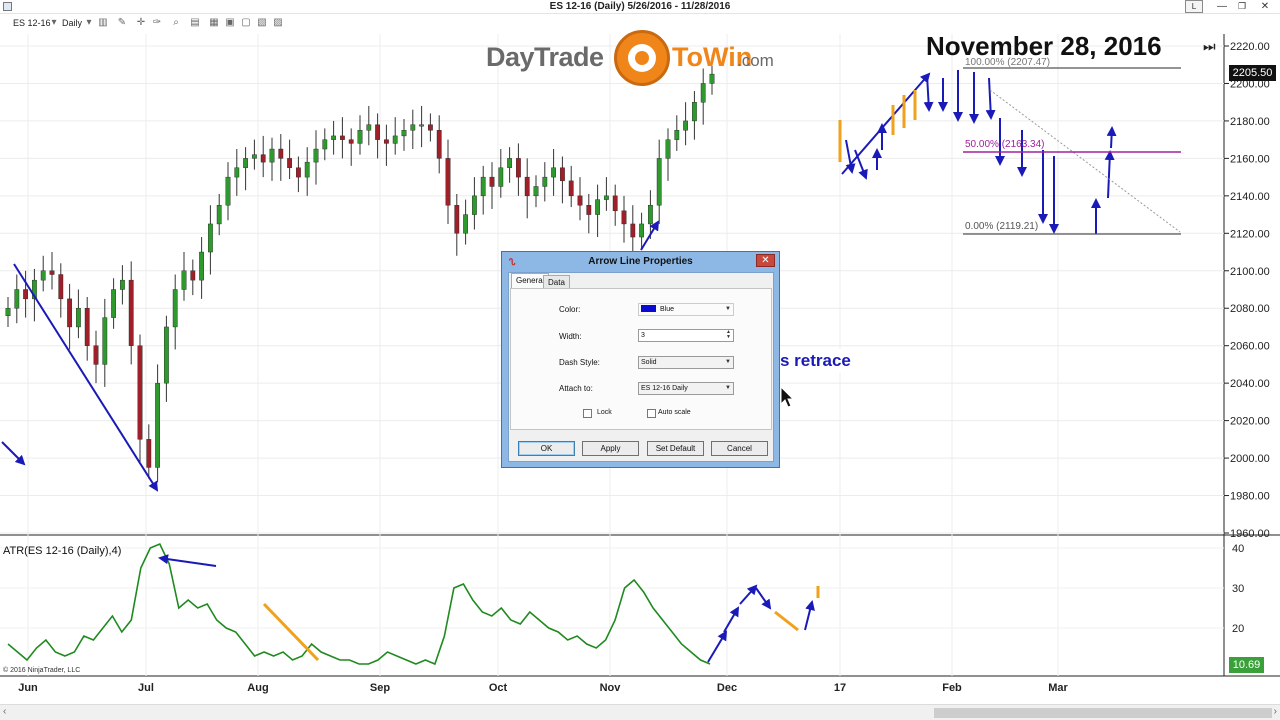 The image size is (1280, 720). Describe the element at coordinates (686, 335) in the screenshot. I see `width-stepper: 3 ▲ ▼` at that location.